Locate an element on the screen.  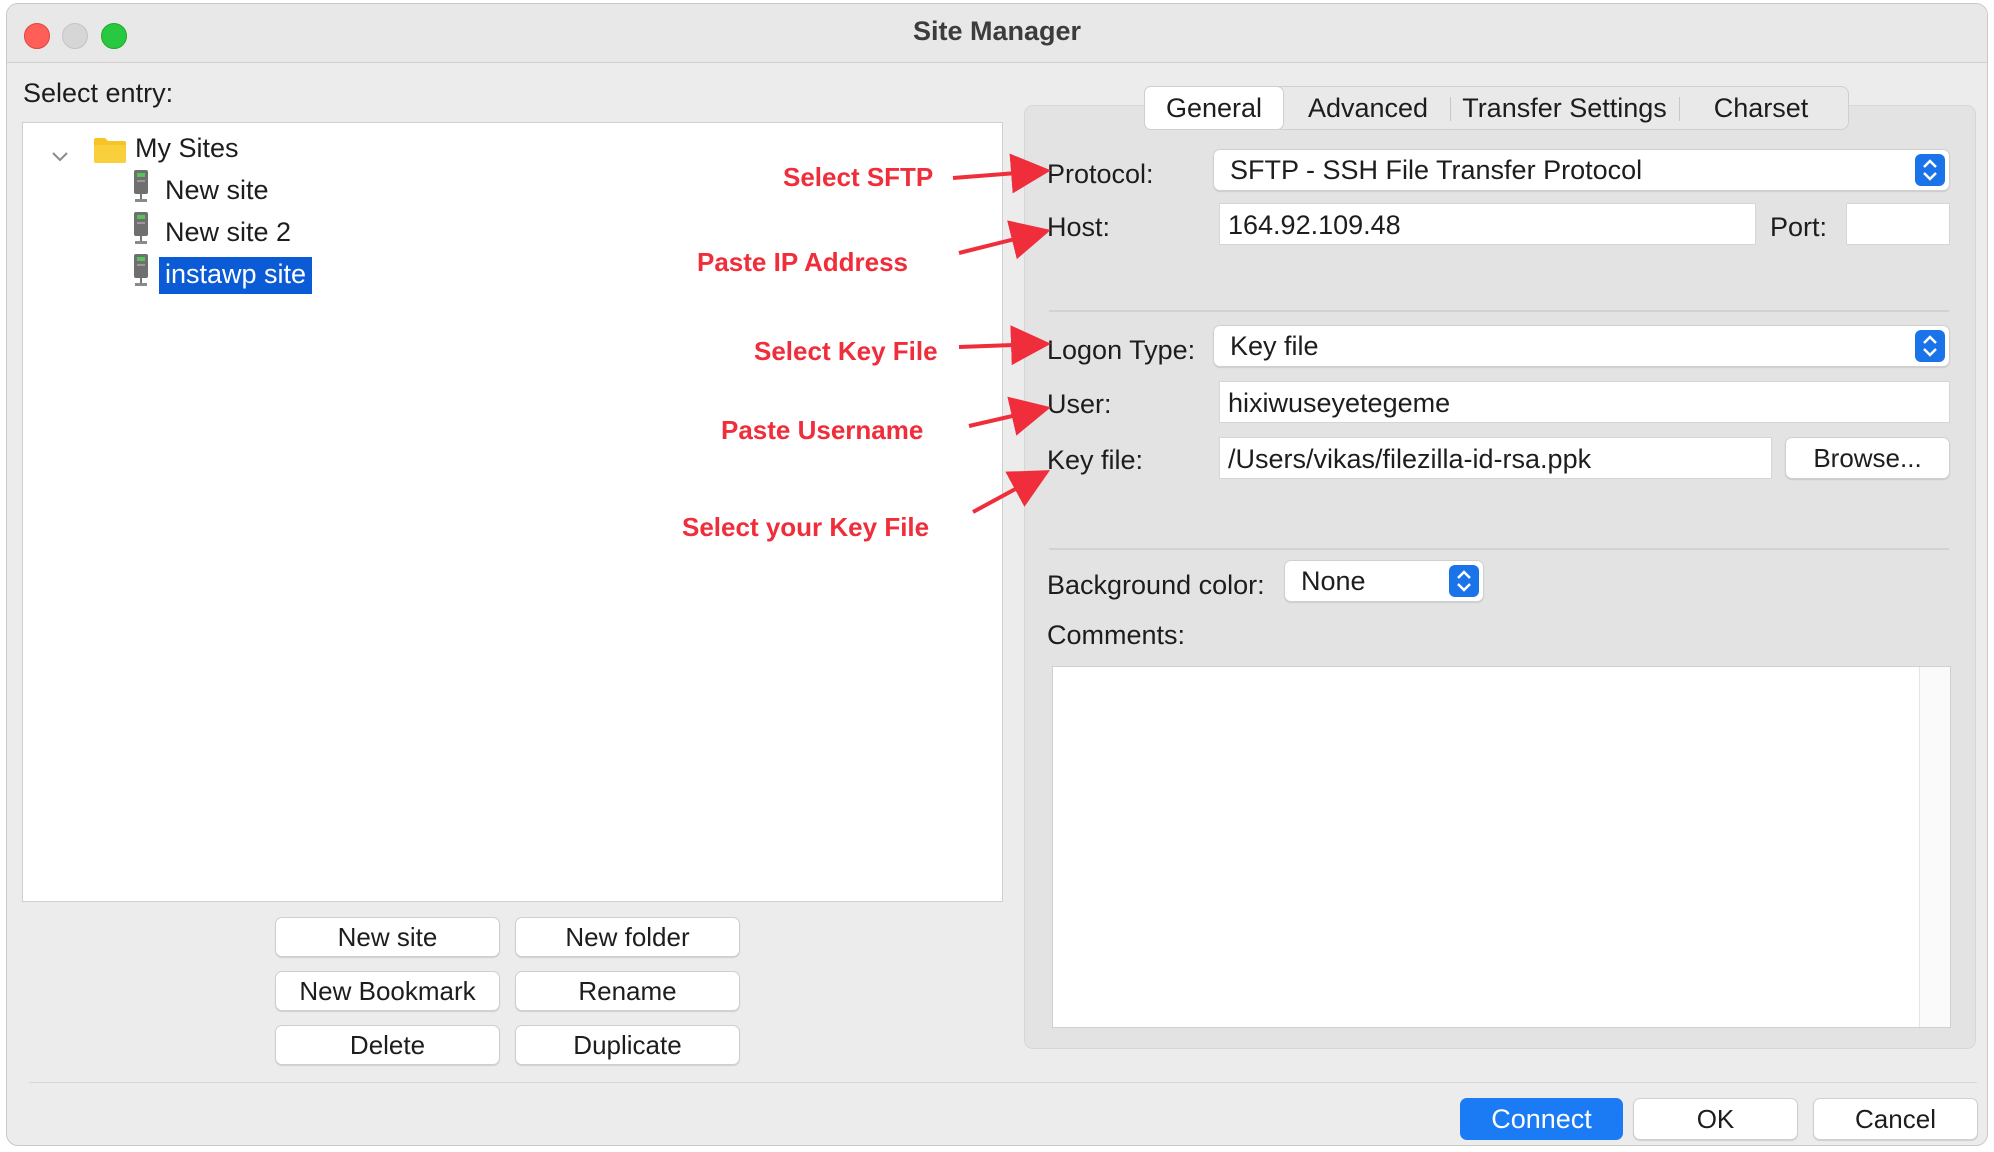
ok-button: OK is located at coordinates (1715, 1119).